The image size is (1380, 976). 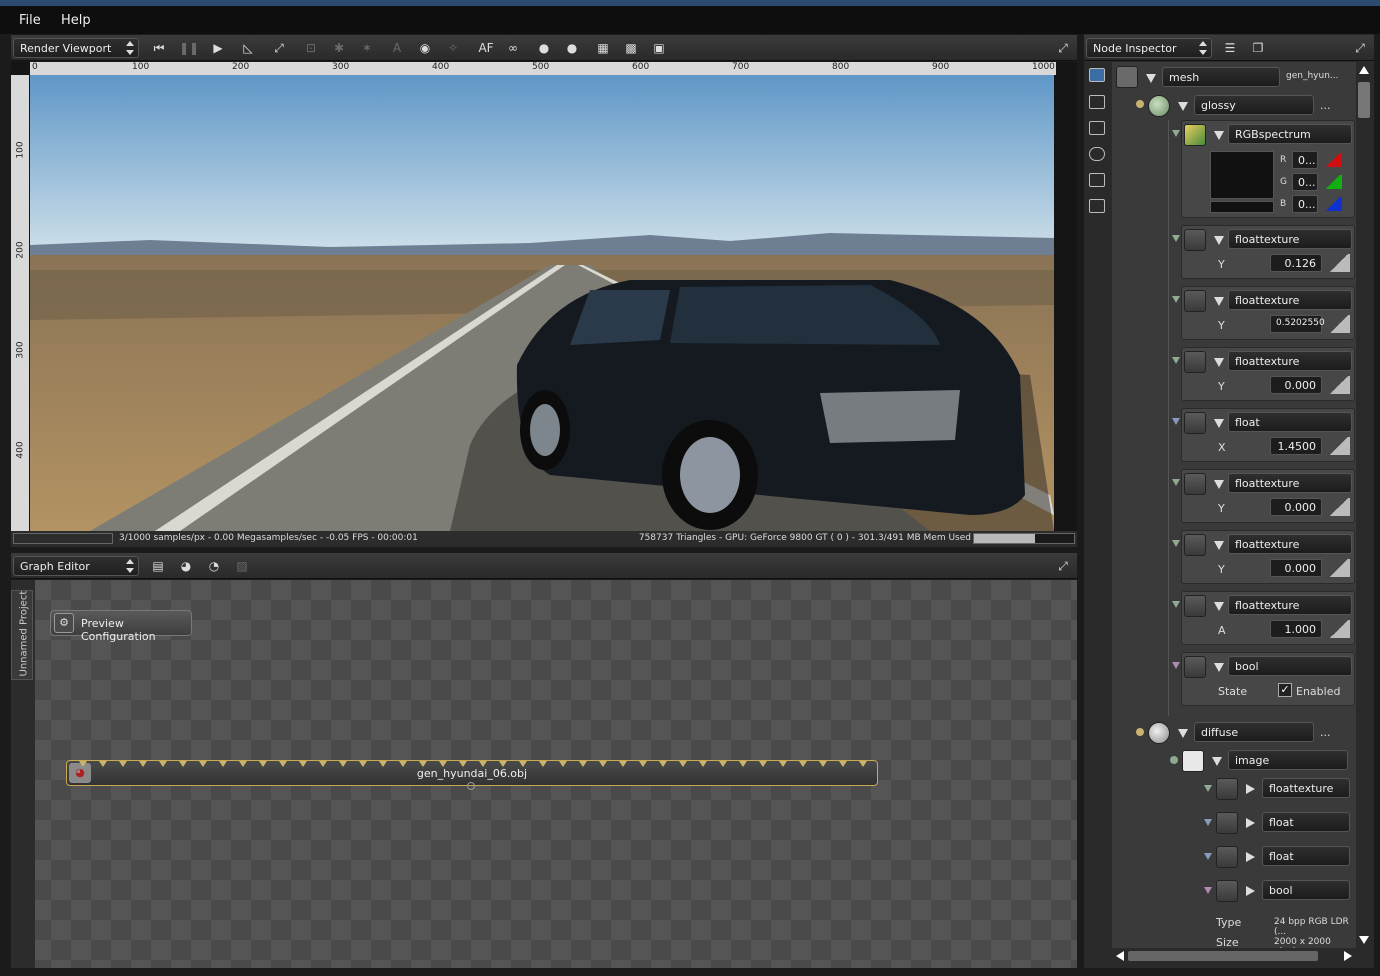 What do you see at coordinates (121, 626) in the screenshot?
I see `preview-configuration-node: ⚙ Preview Configuration` at bounding box center [121, 626].